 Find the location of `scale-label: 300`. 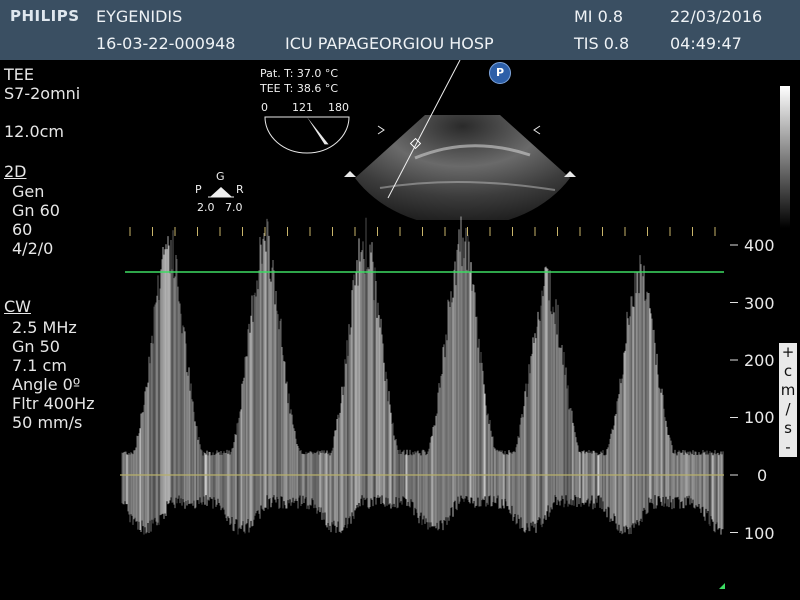

scale-label: 300 is located at coordinates (759, 303).